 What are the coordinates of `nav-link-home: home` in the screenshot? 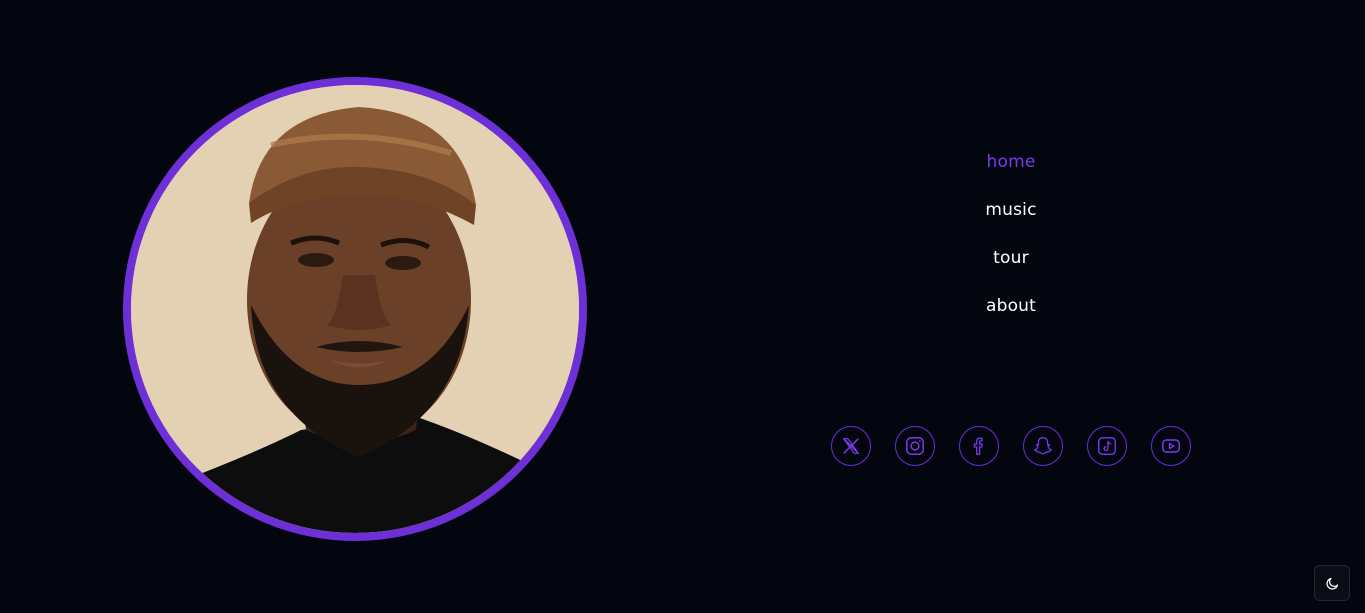 It's located at (1011, 164).